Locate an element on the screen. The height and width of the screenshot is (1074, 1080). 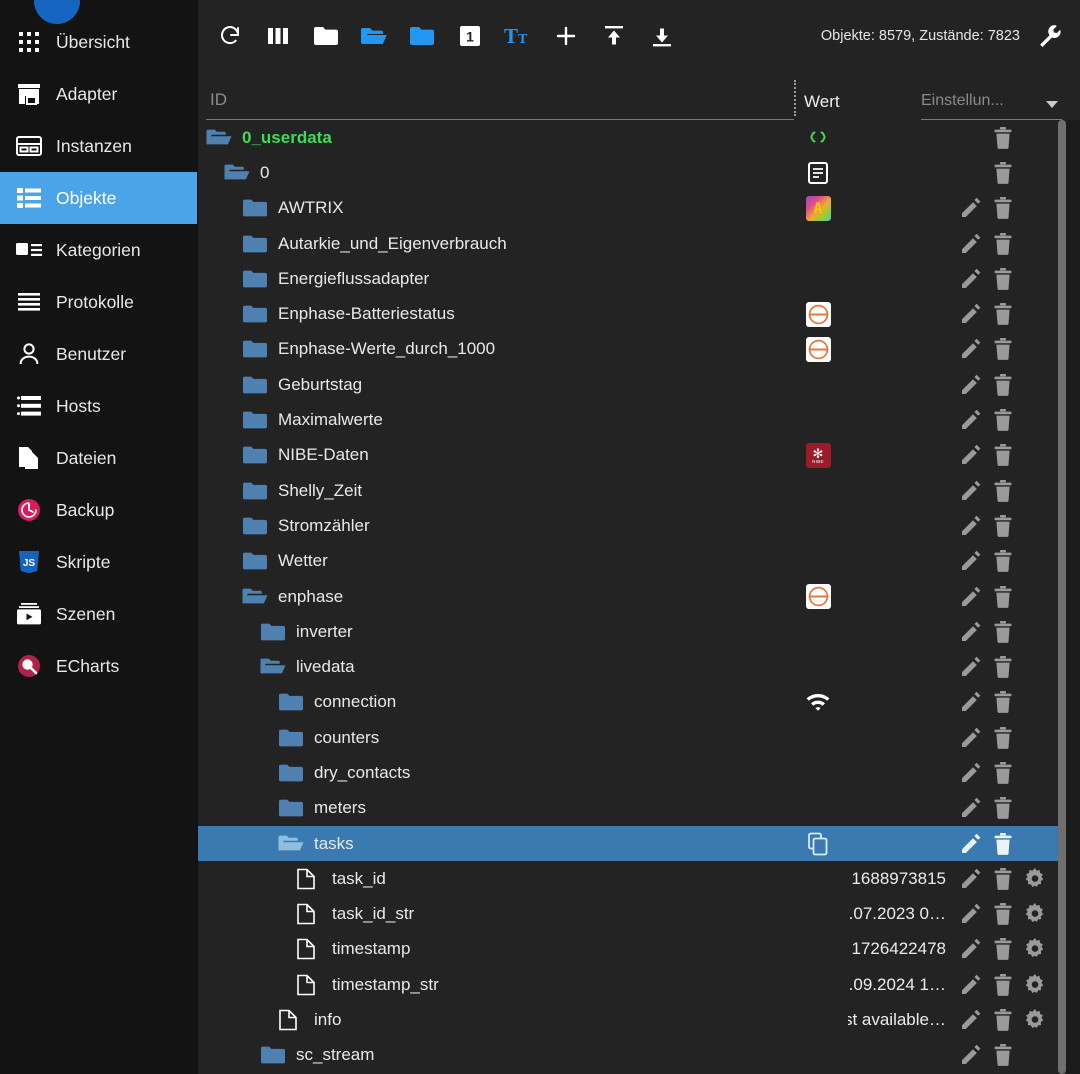
tree-row-name: Energieflussadapter is located at coordinates (493, 279).